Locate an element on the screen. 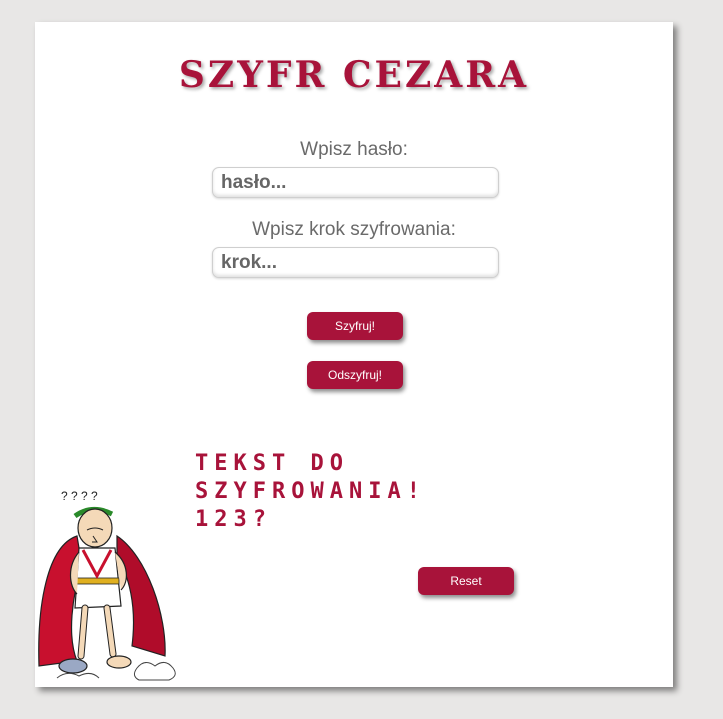 The image size is (723, 719). caesar-illustration: ? ? ? ? is located at coordinates (107, 585).